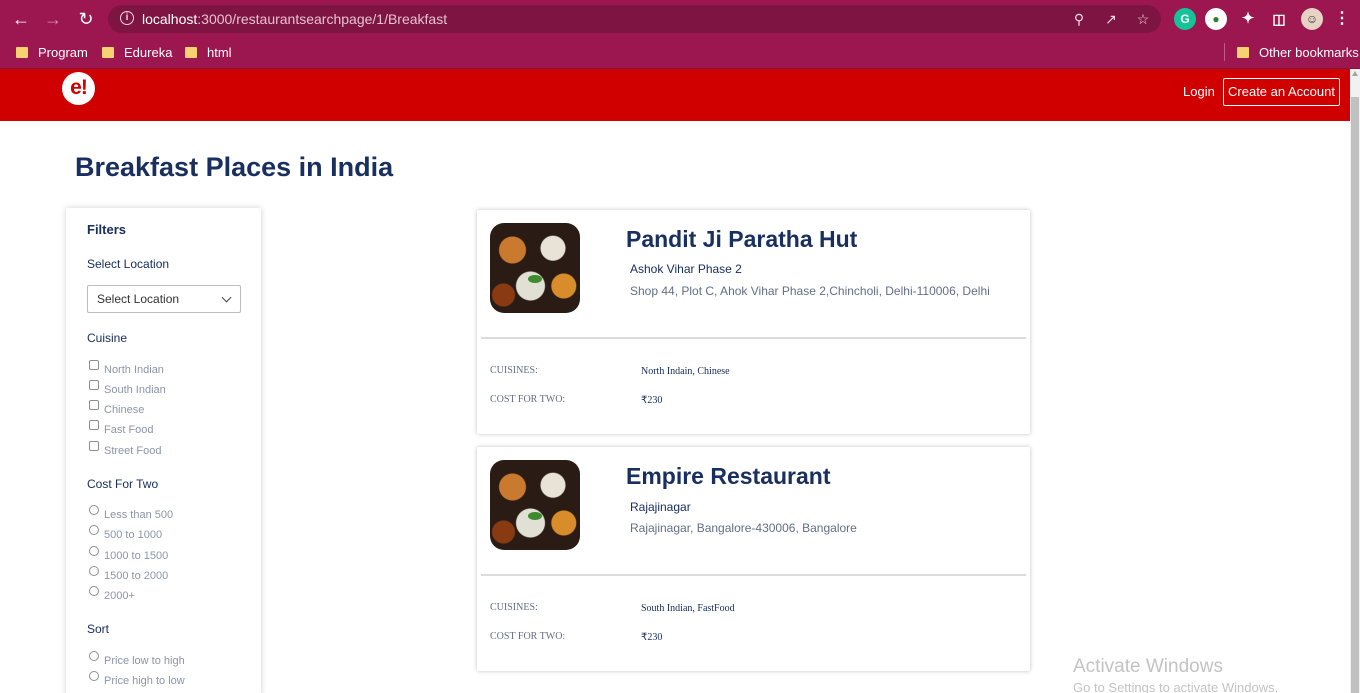  What do you see at coordinates (1312, 19) in the screenshot?
I see `profile-avatar: ☺` at bounding box center [1312, 19].